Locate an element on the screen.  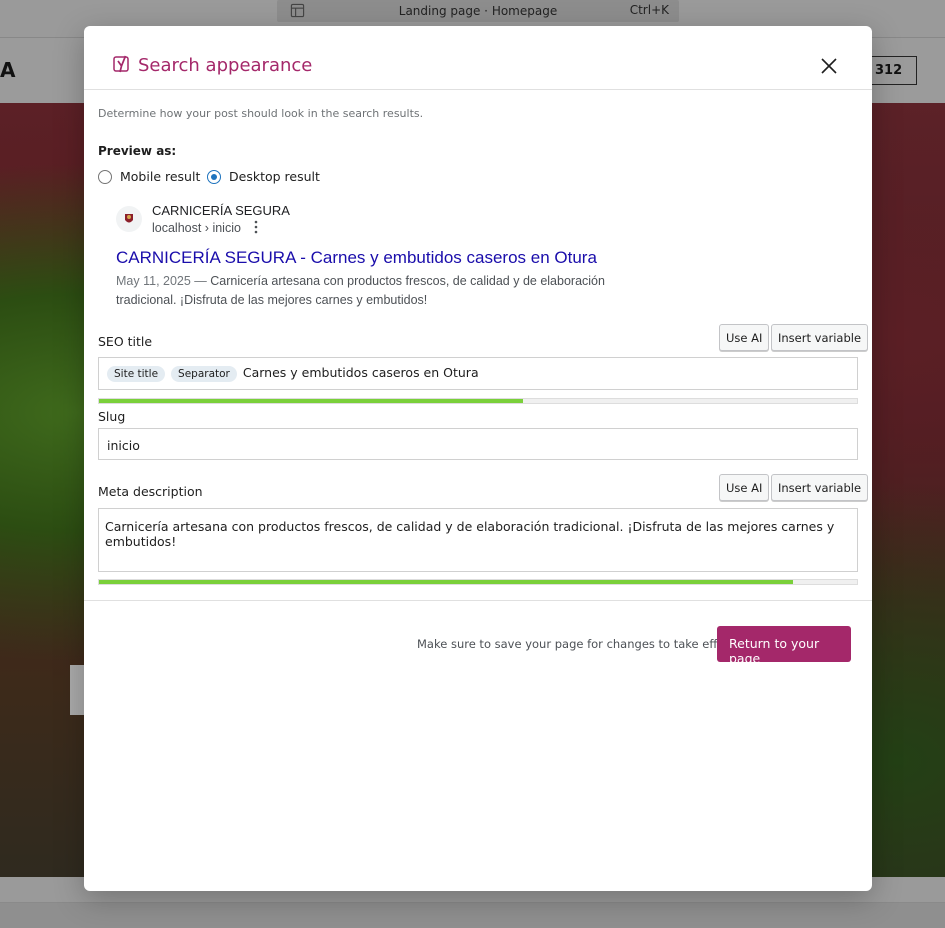
preview-as-label: Preview as: is located at coordinates (137, 151).